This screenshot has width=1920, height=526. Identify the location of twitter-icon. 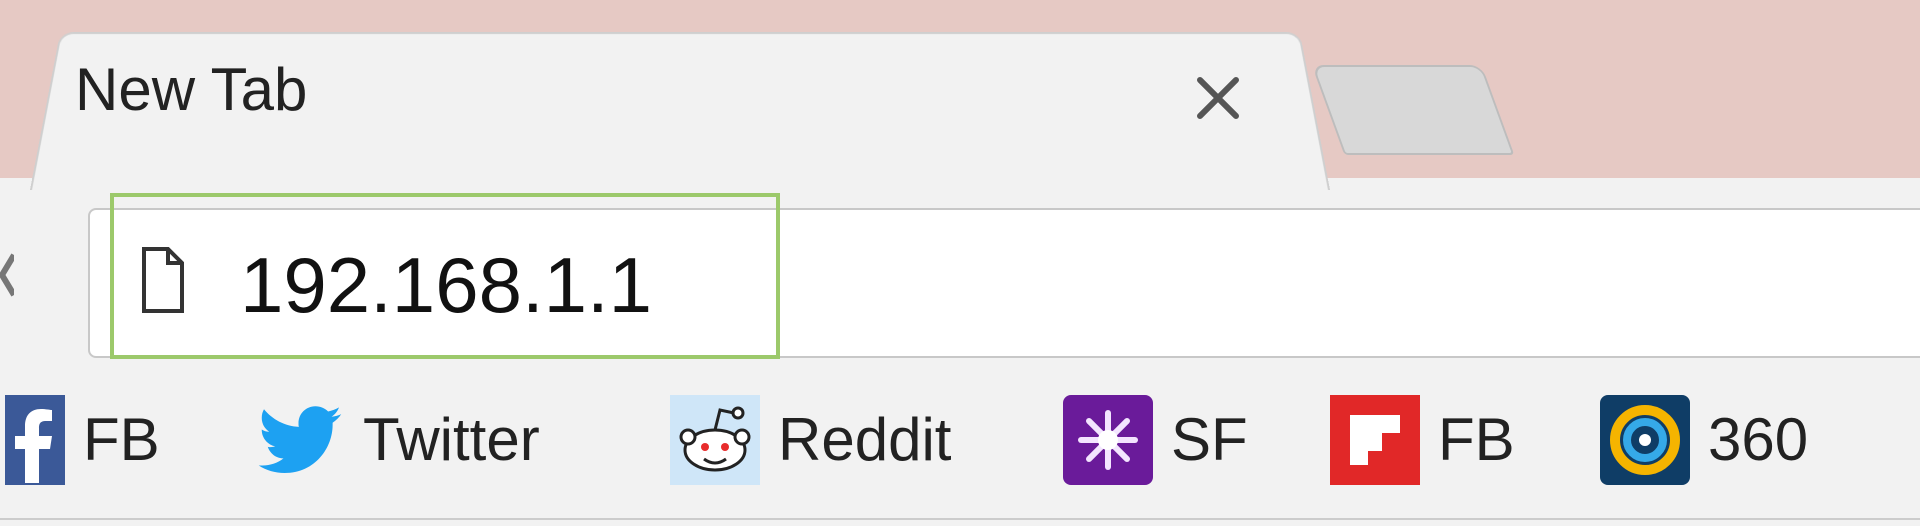
(300, 440).